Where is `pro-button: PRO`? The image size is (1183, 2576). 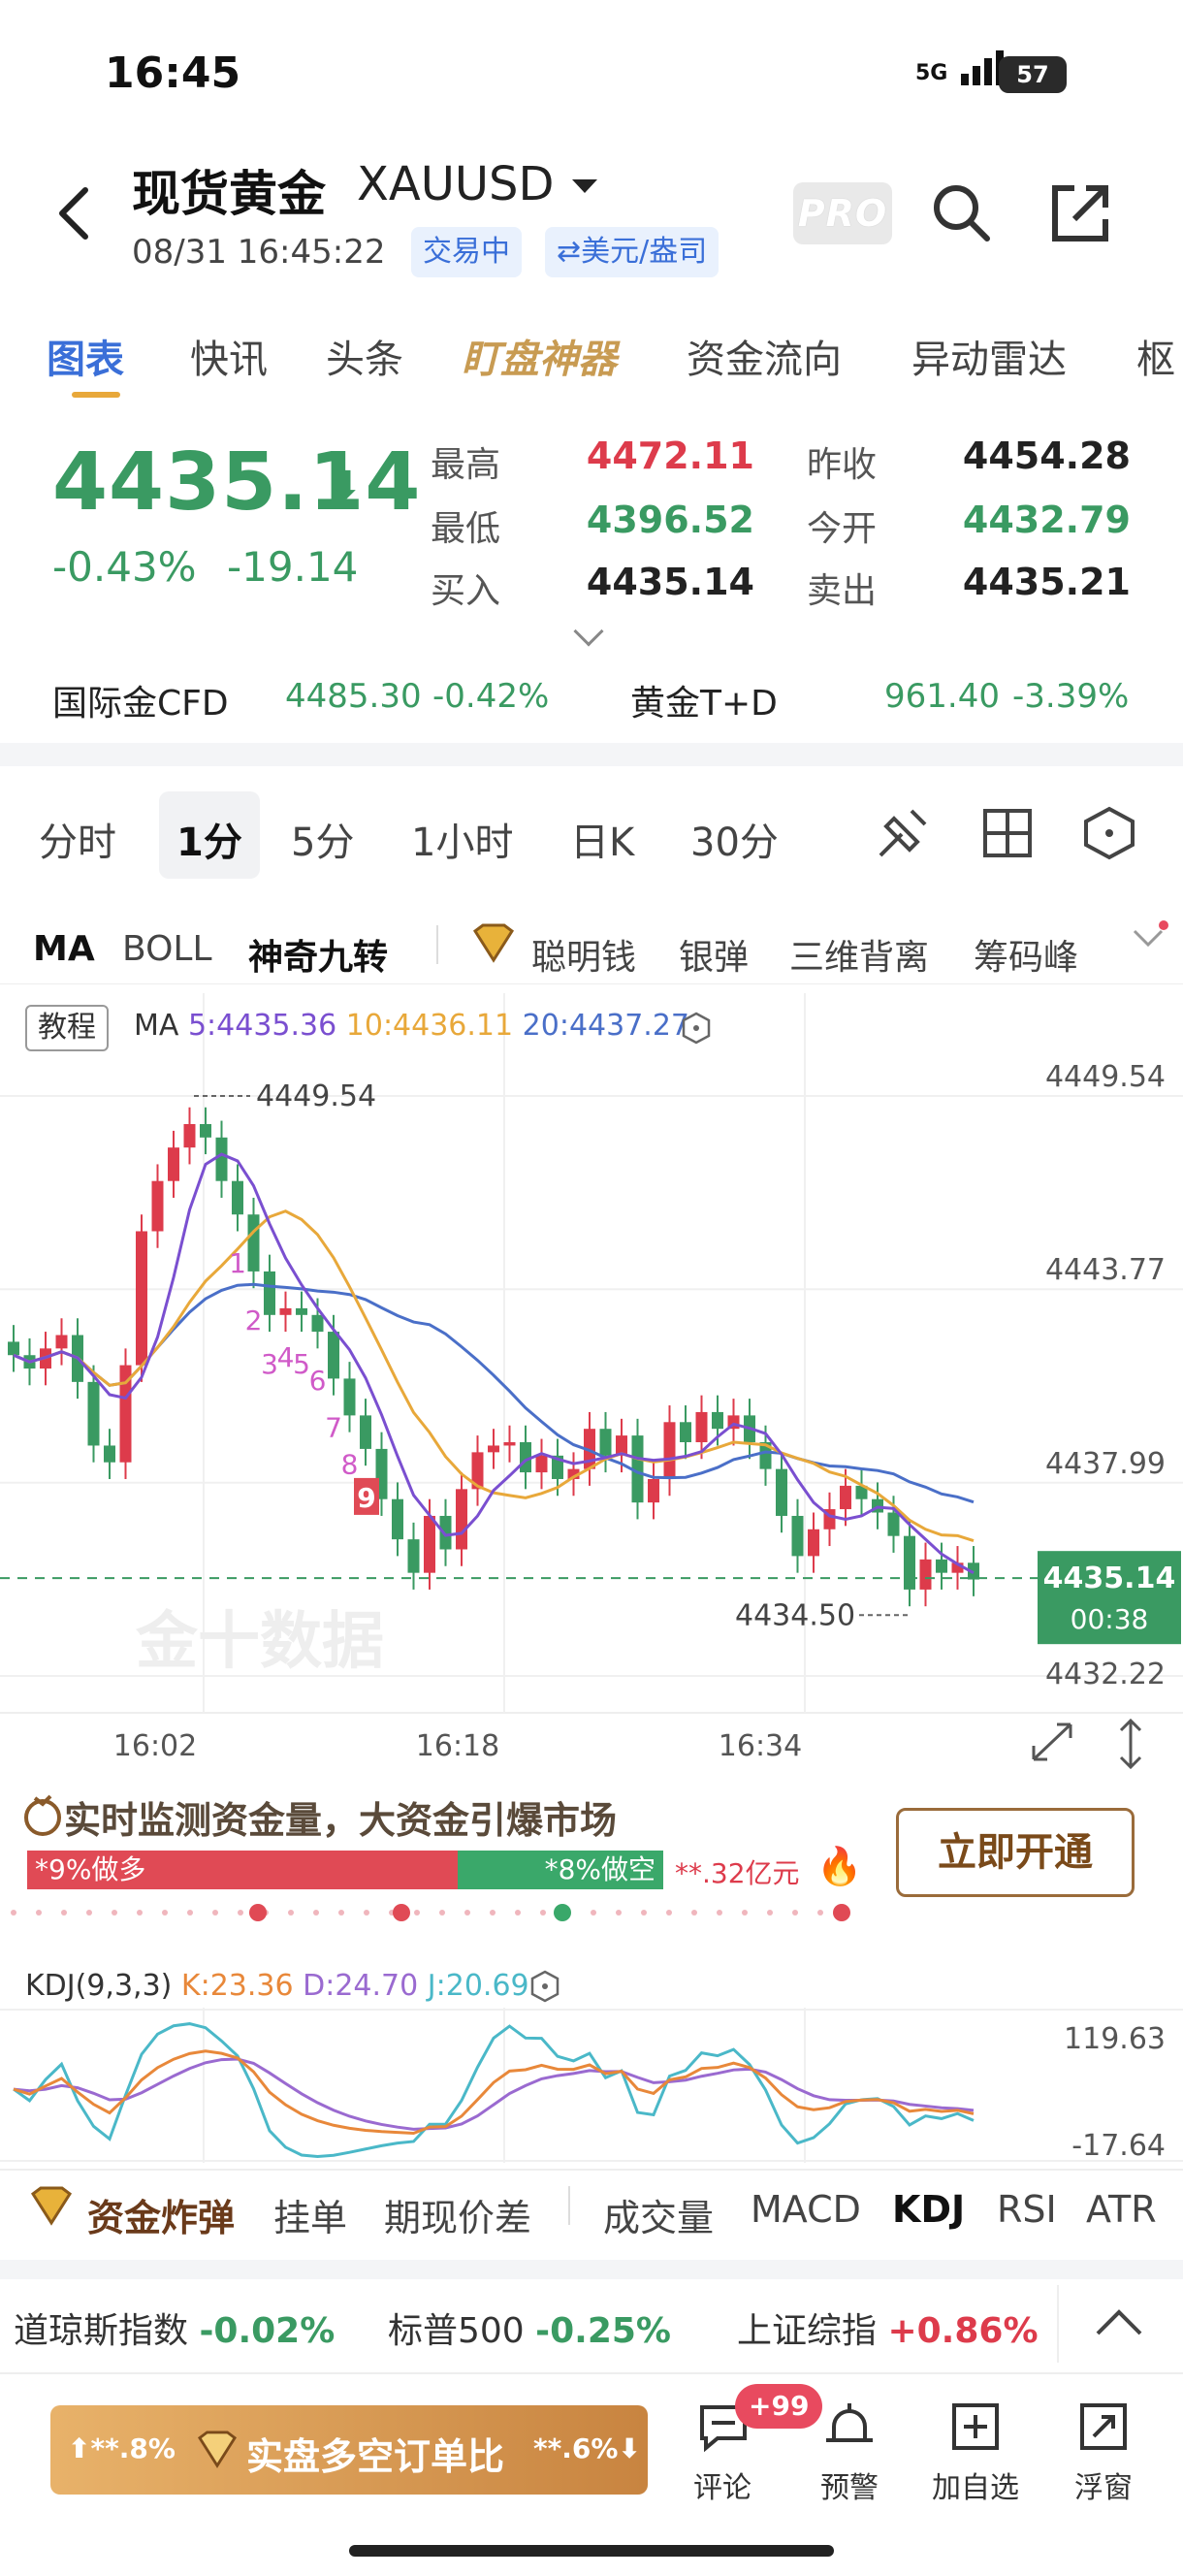
pro-button: PRO is located at coordinates (842, 213).